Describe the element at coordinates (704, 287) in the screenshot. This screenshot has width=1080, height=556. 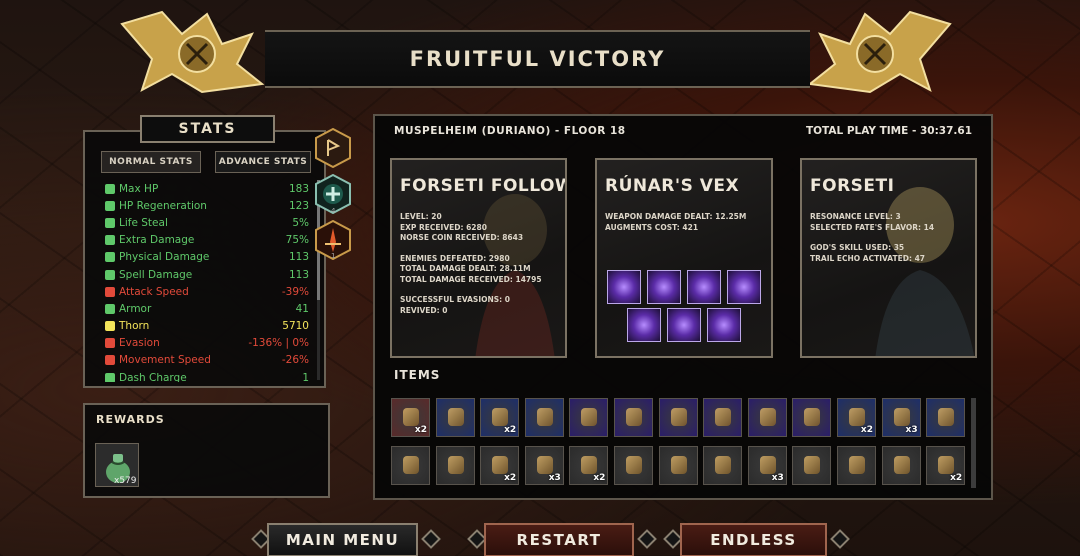
I see `shield-augment-icon` at that location.